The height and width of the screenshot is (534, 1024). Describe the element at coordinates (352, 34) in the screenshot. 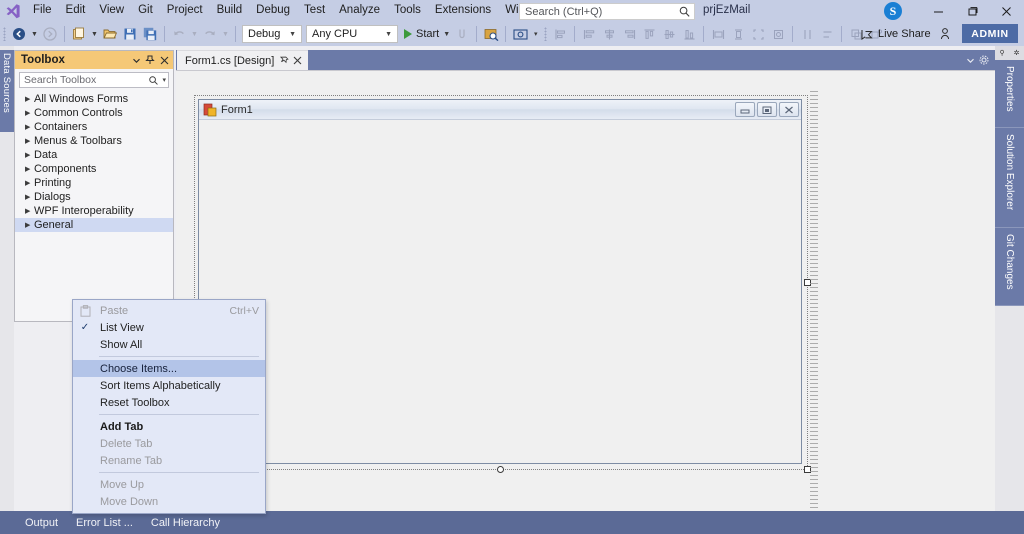

I see `solution-platform-combo: Any CPU ▼` at that location.